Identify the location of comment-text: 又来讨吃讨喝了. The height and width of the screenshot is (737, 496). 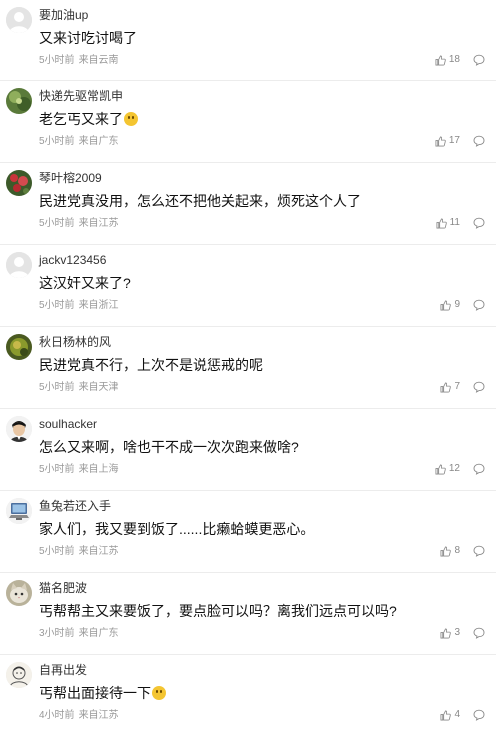
(88, 38).